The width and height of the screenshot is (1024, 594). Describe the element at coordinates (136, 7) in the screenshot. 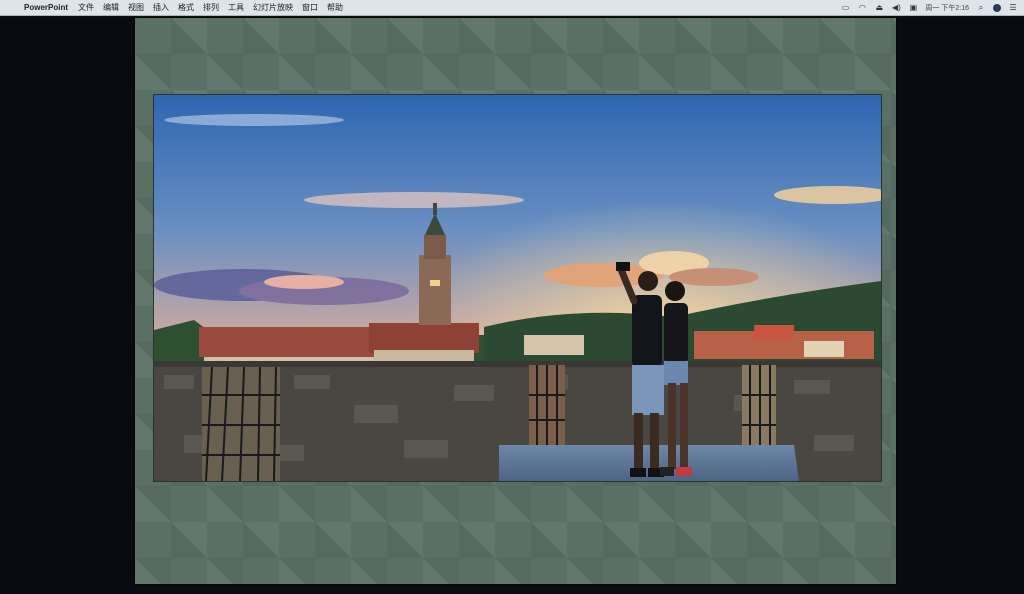

I see `menu-view: 视图` at that location.